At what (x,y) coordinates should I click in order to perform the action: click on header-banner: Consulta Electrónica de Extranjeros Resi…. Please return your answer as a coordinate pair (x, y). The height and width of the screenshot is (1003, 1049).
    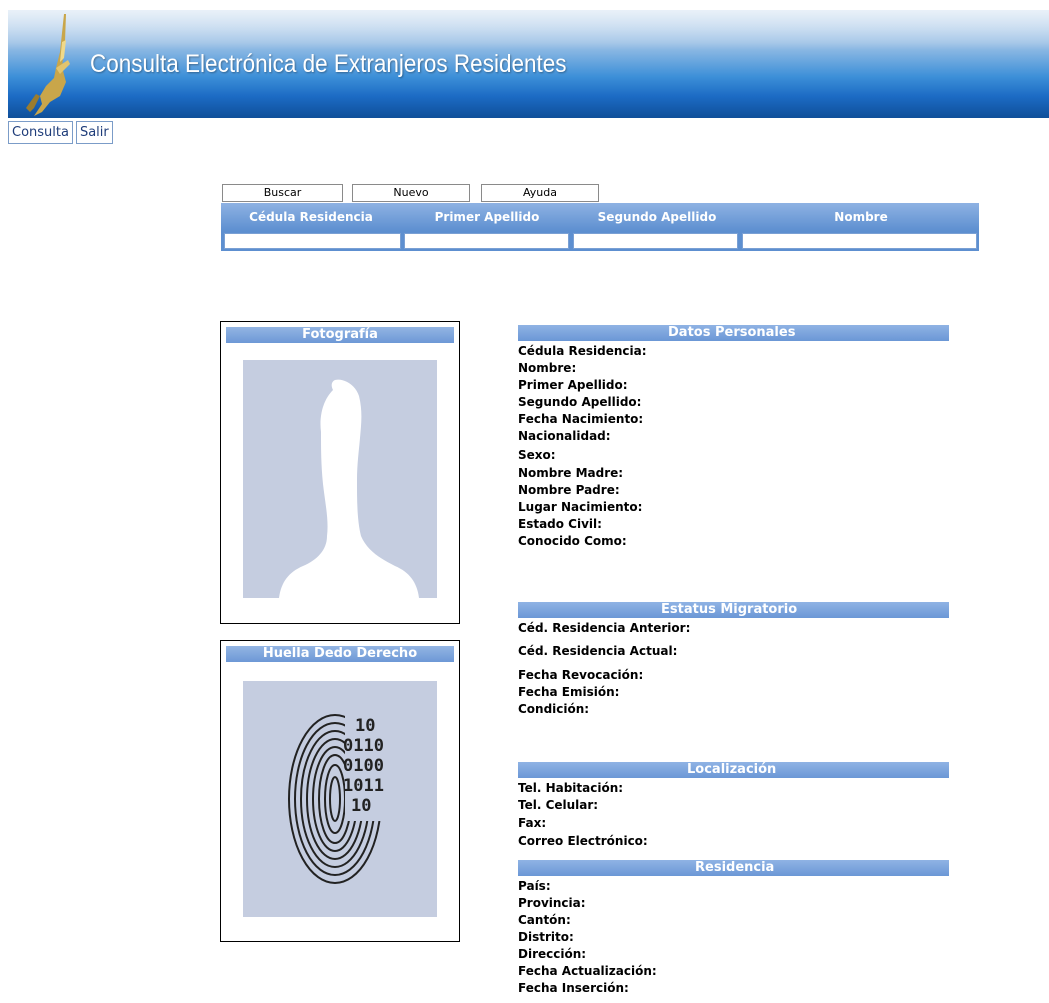
    Looking at the image, I should click on (528, 64).